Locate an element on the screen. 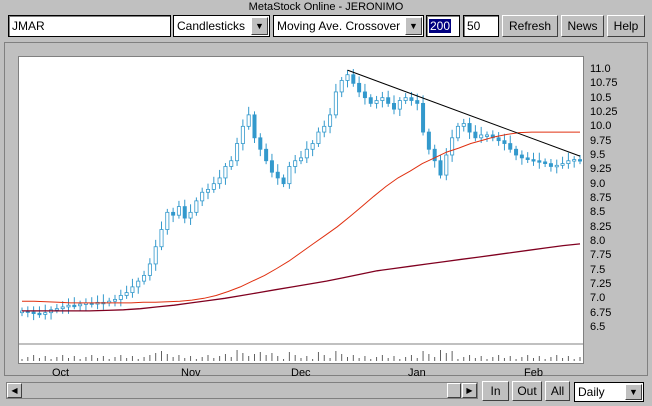 This screenshot has width=652, height=406. x-tick-label: Dec is located at coordinates (301, 373).